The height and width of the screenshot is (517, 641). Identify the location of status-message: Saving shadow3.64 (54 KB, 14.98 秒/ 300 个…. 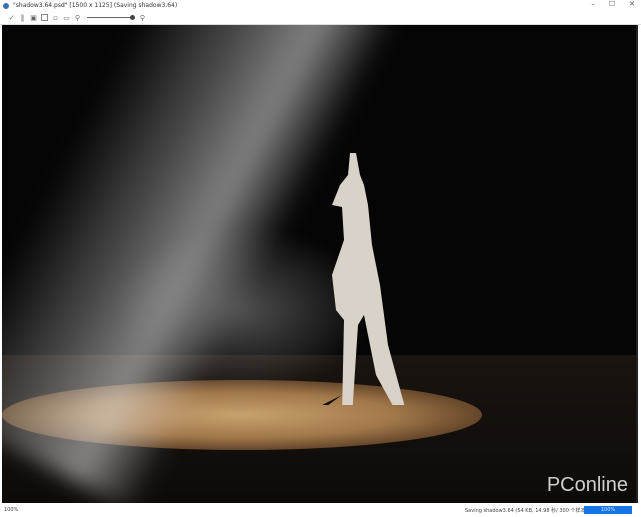
(526, 511).